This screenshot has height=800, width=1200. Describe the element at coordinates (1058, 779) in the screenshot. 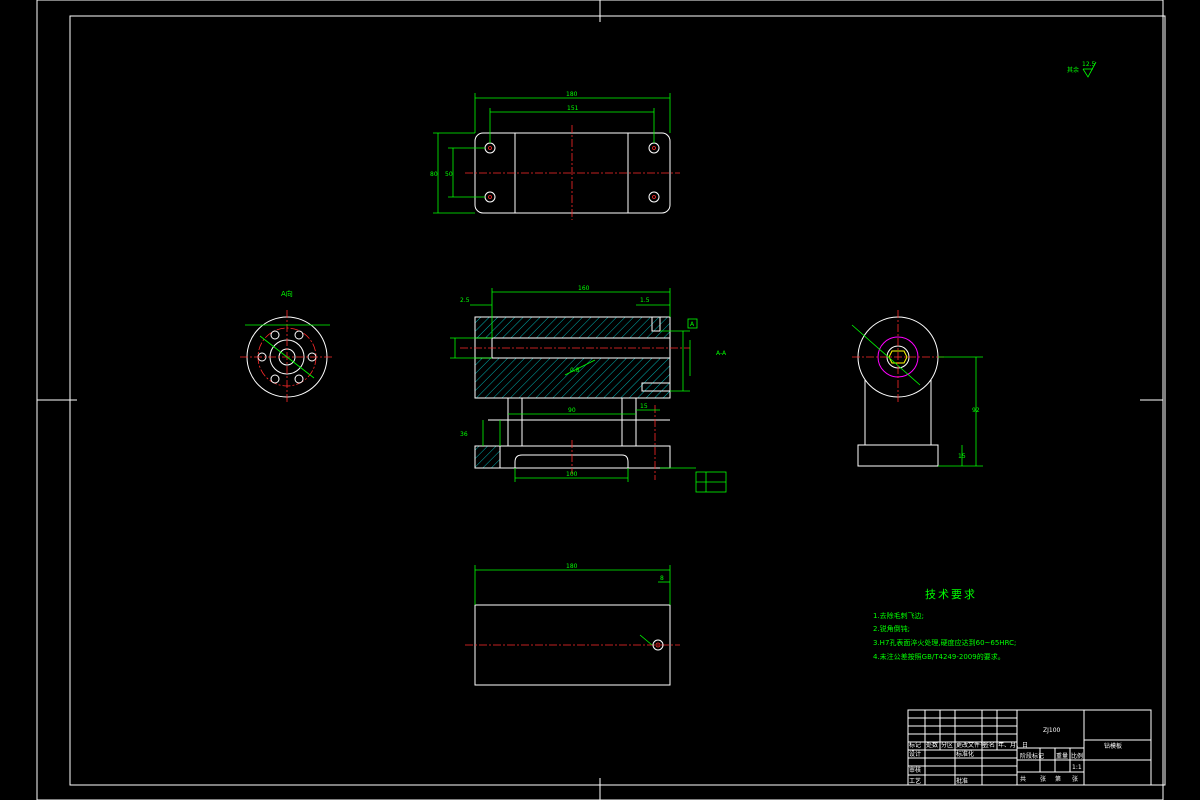

I see `svg-text: 第` at that location.